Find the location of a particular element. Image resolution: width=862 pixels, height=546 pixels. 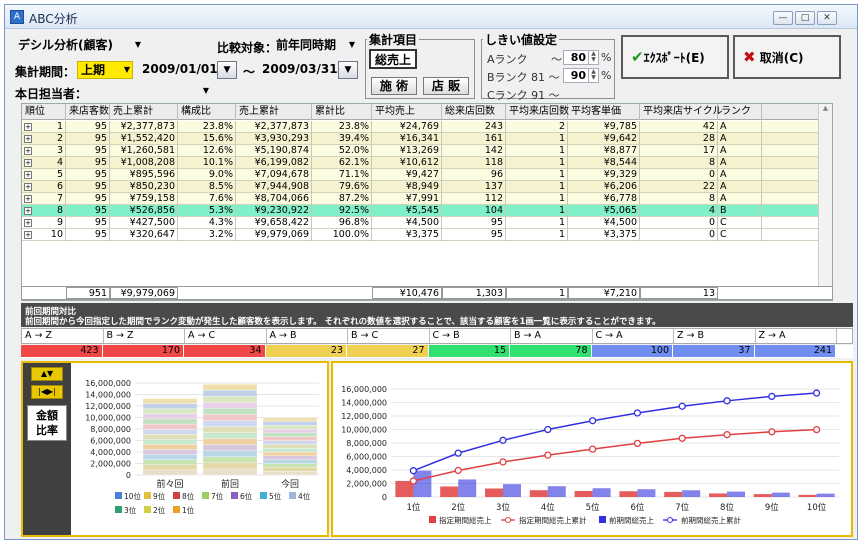

period-select: 上期 ▼ is located at coordinates (105, 70).